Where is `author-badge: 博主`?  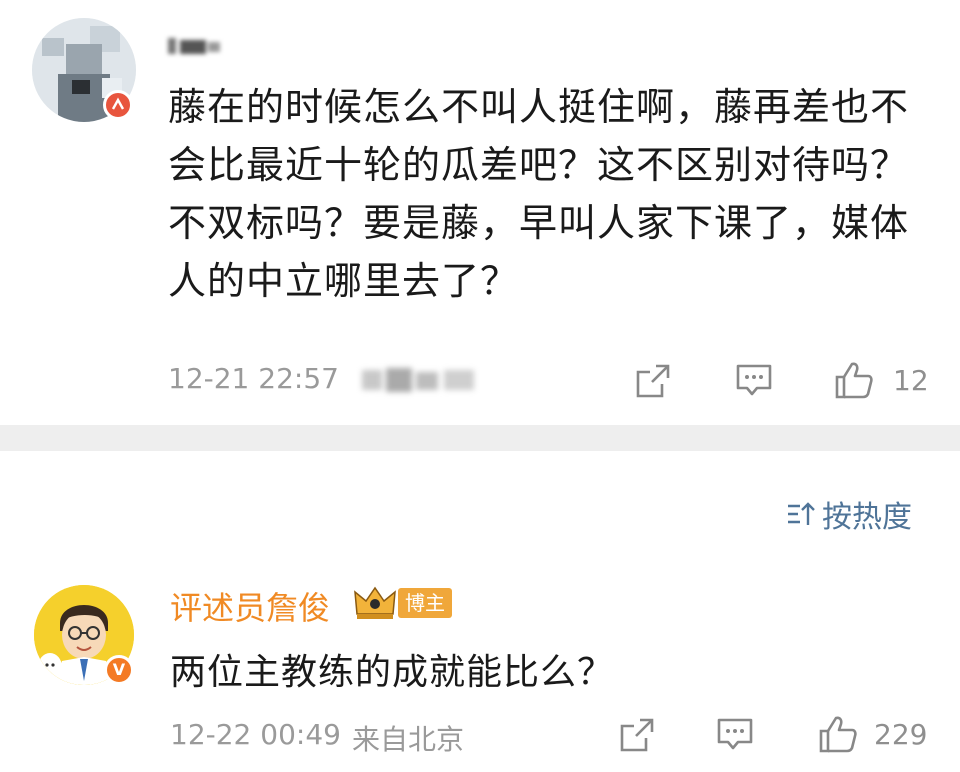
author-badge: 博主 is located at coordinates (425, 603).